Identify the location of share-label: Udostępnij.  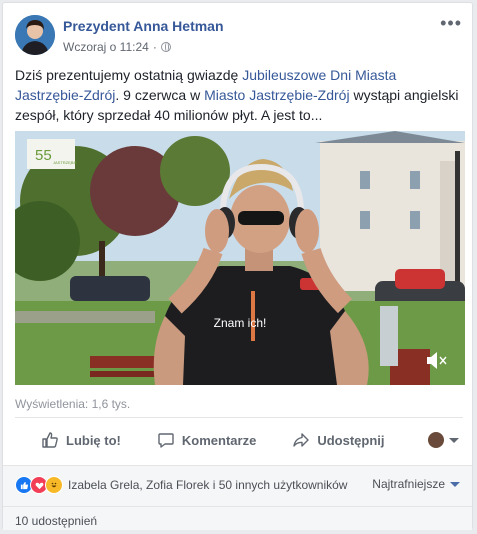
(351, 440).